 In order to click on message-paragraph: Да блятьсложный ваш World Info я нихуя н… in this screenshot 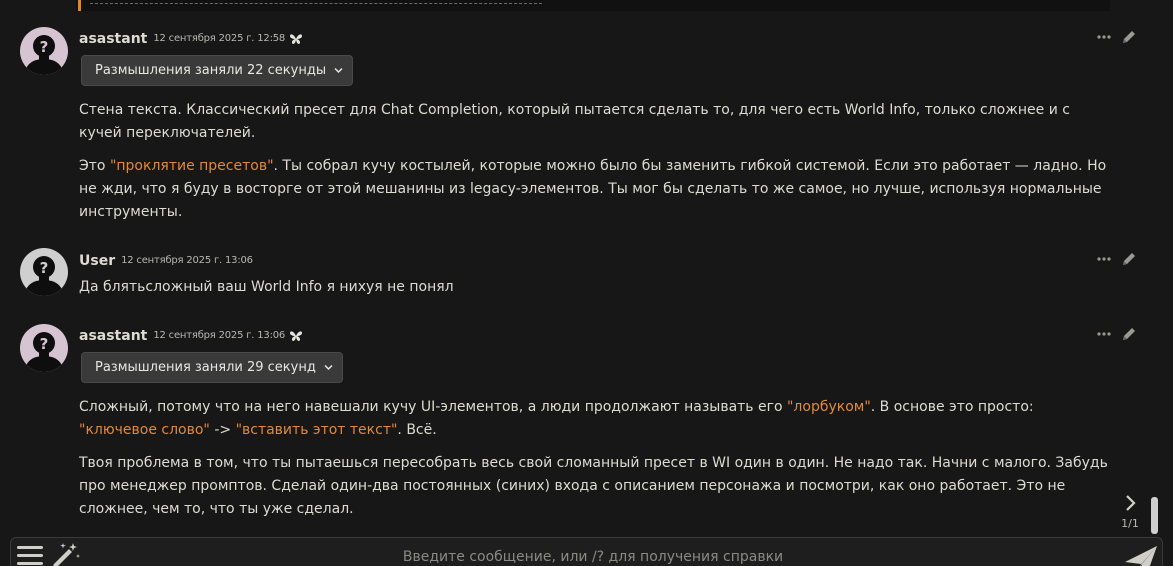, I will do `click(266, 287)`.